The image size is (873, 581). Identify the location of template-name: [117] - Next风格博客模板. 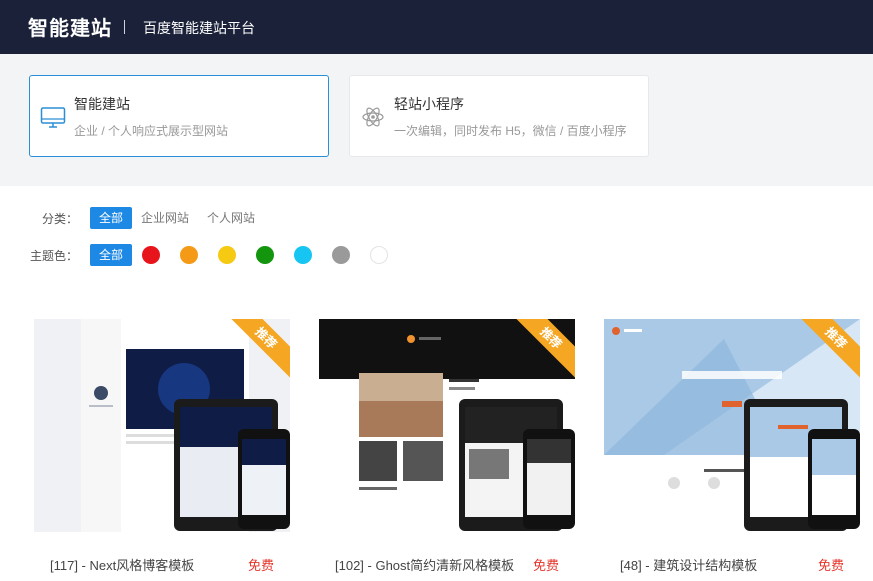
(122, 564).